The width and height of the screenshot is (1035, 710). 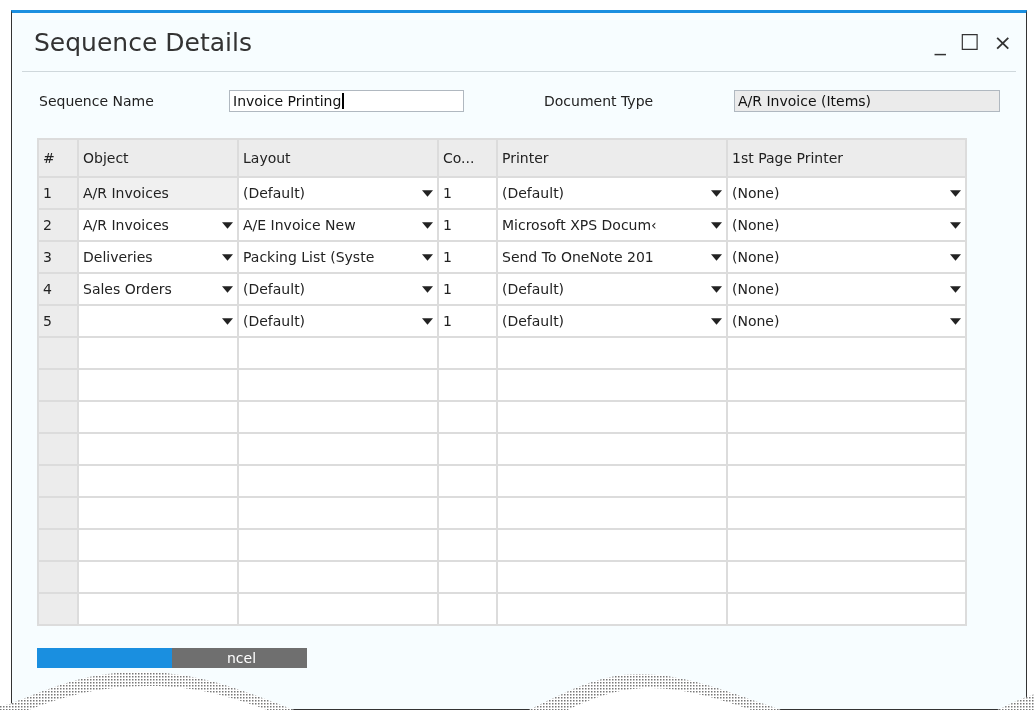 I want to click on ok-button, so click(x=104, y=658).